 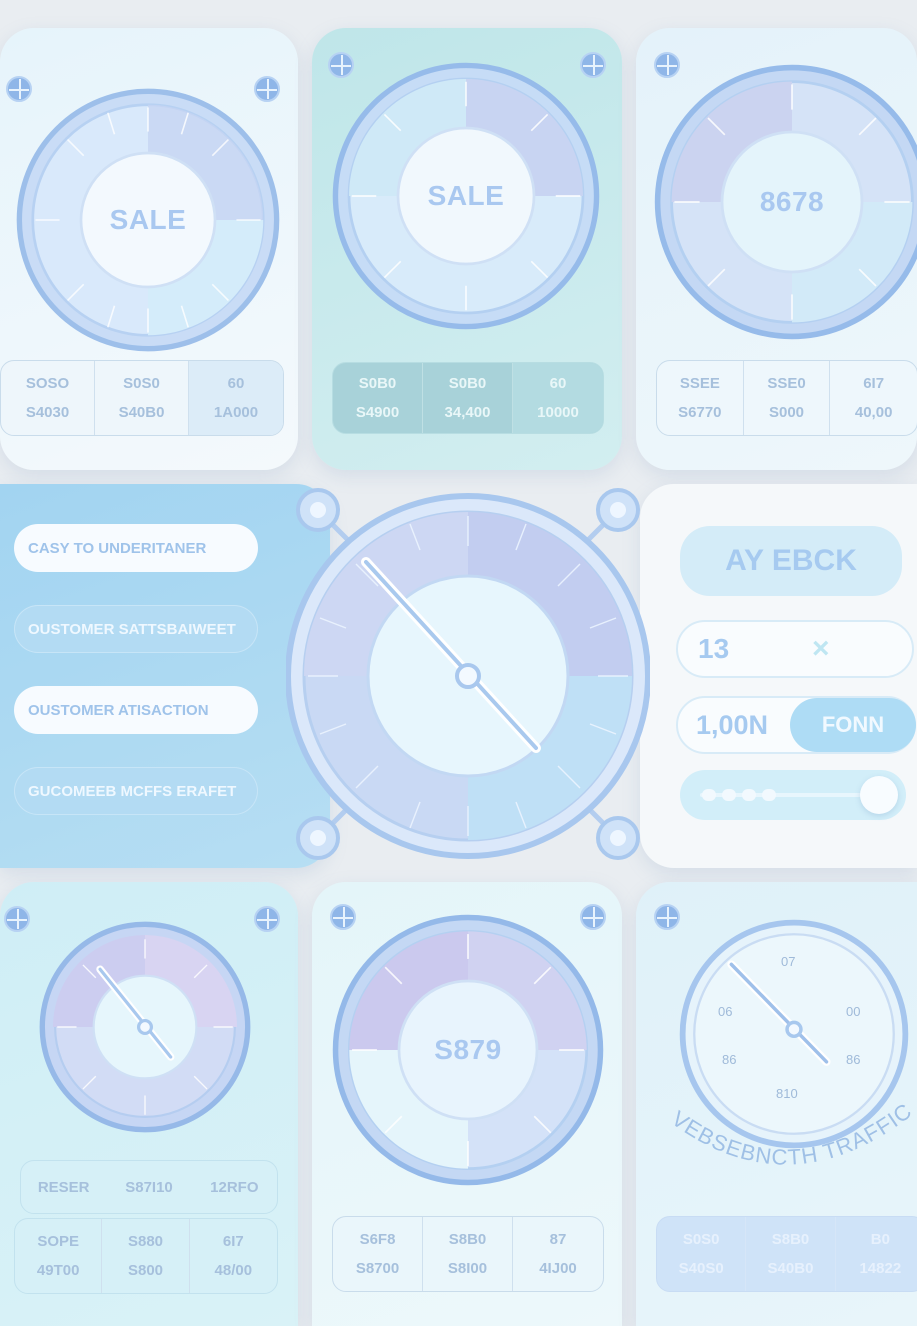 I want to click on clear-icon: ×, so click(x=821, y=649).